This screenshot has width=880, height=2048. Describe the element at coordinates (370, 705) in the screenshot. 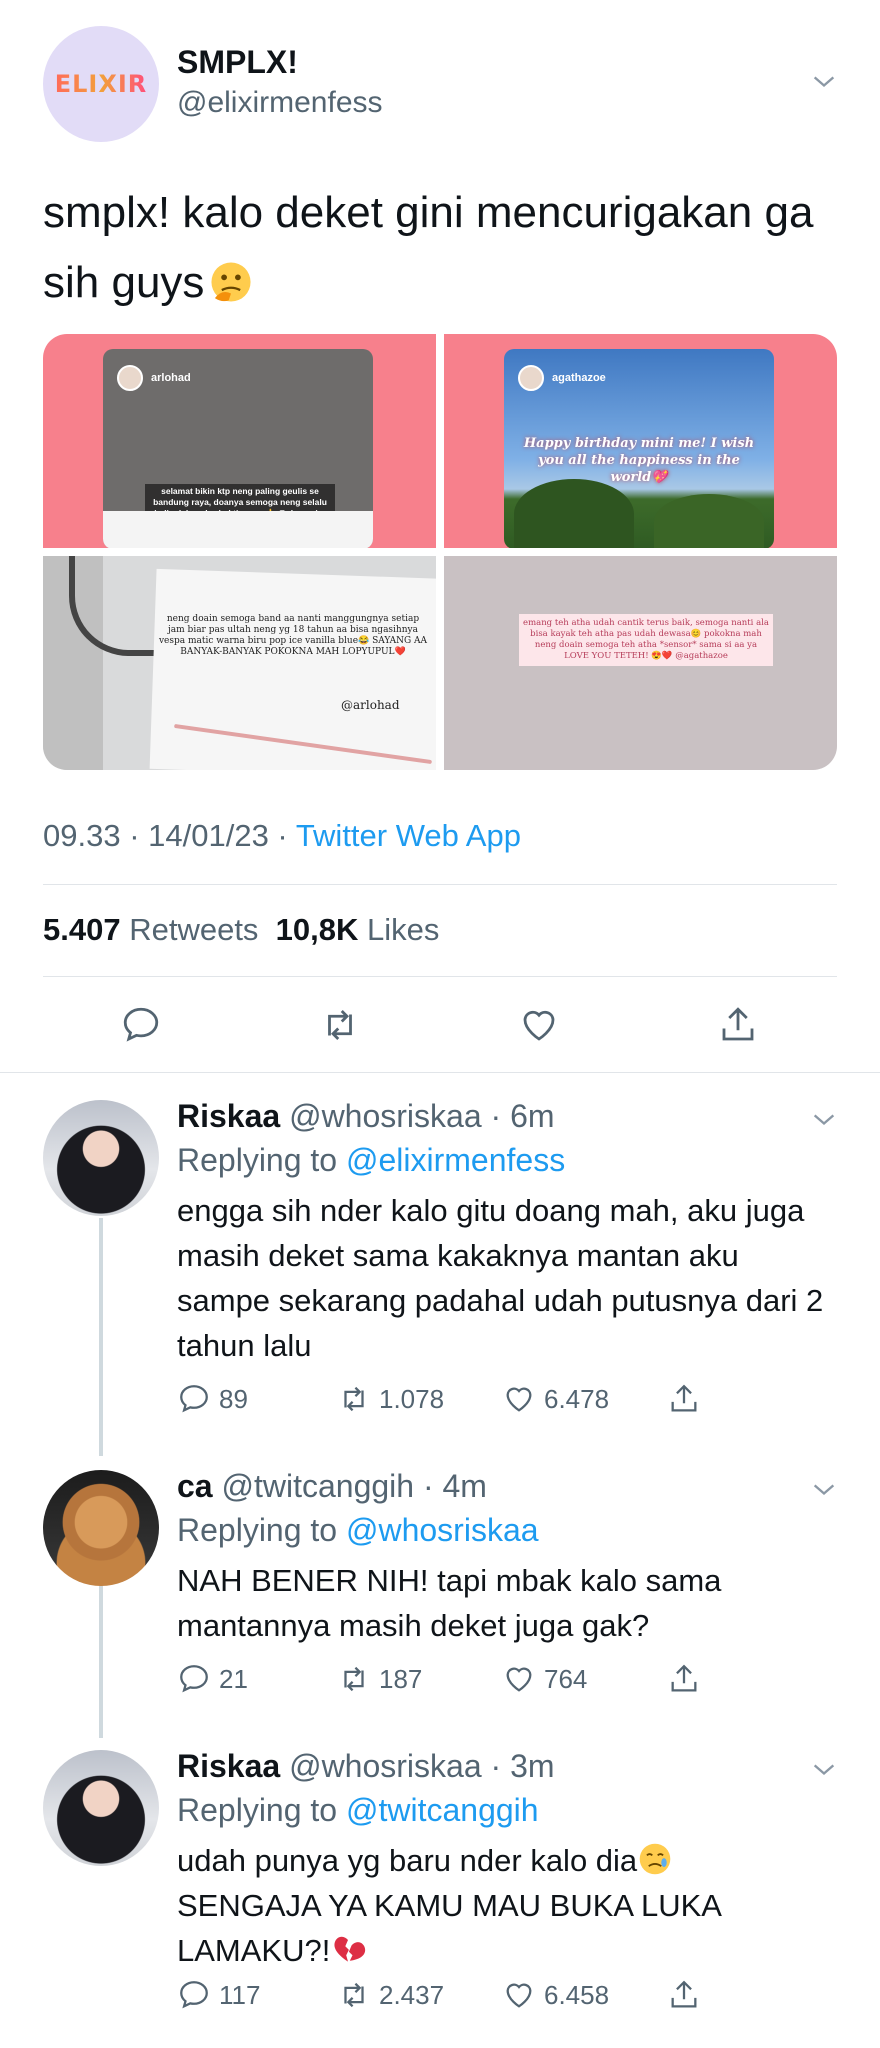

I see `note-signature: @arlohad` at that location.